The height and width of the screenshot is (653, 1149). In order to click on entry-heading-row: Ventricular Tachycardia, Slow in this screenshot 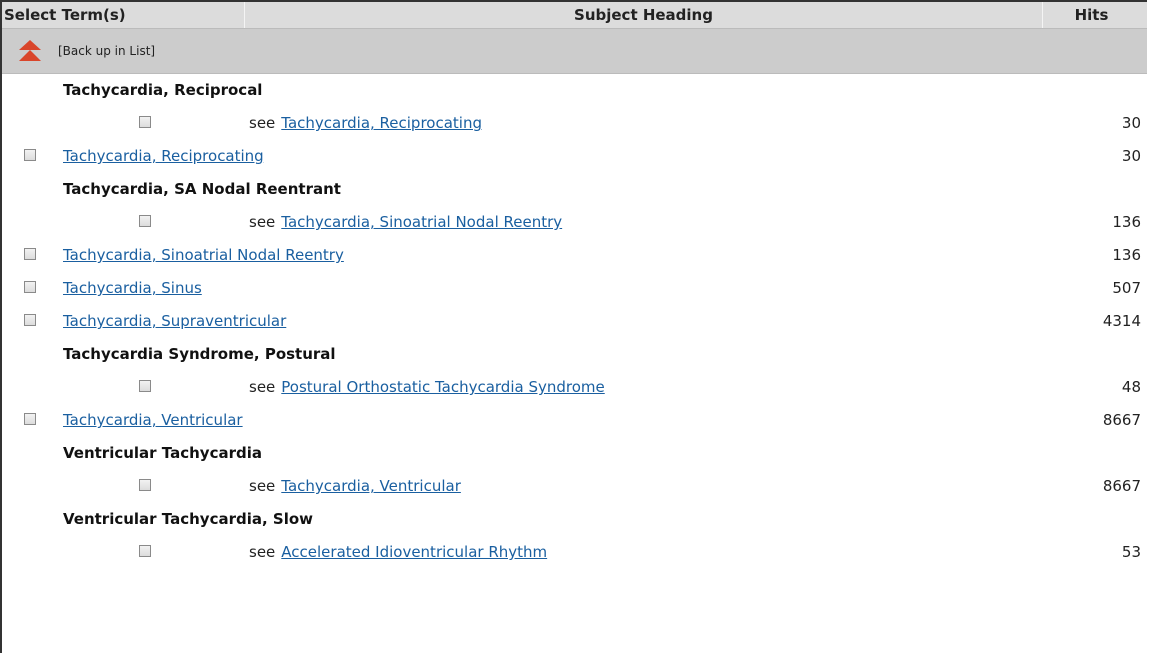, I will do `click(574, 519)`.